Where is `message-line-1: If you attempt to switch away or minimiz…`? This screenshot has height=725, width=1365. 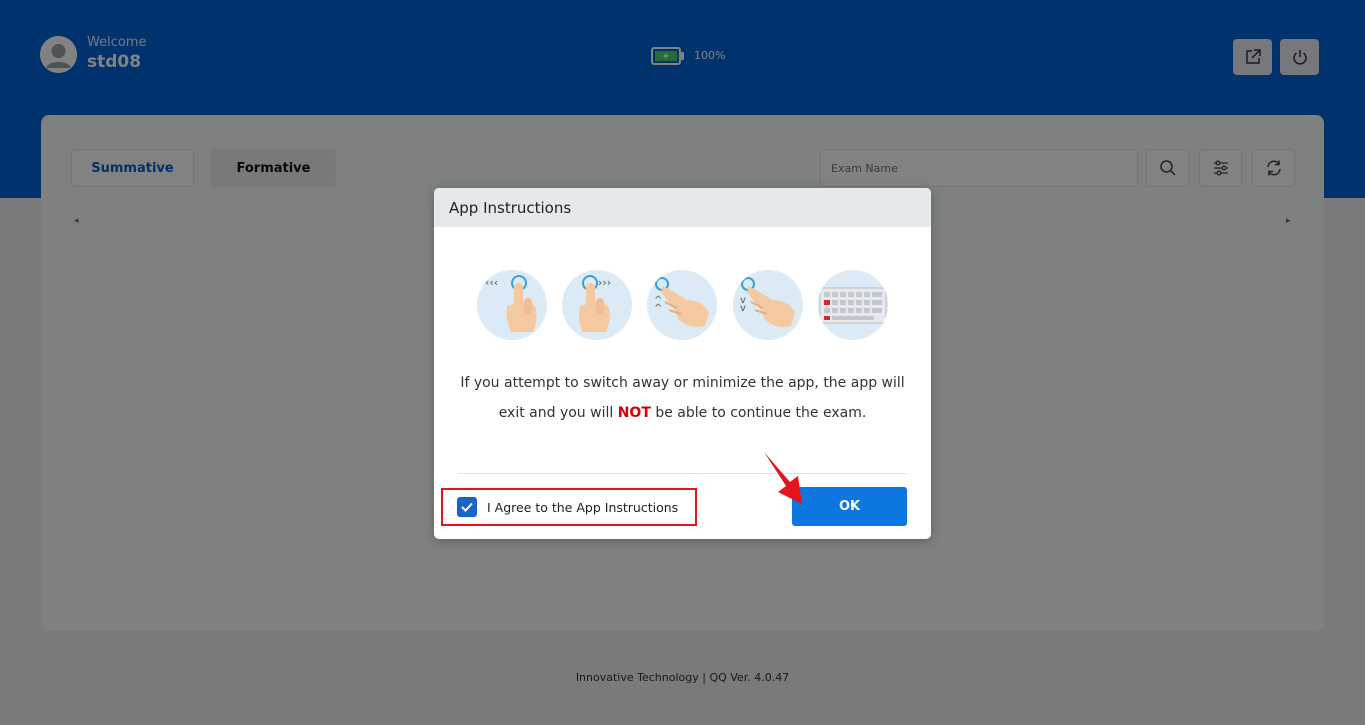 message-line-1: If you attempt to switch away or minimiz… is located at coordinates (682, 383).